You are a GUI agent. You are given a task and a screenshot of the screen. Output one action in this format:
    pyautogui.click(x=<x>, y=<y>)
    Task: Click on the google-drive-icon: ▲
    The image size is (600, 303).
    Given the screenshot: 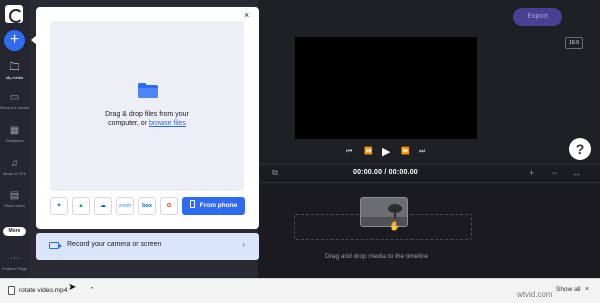 What is the action you would take?
    pyautogui.click(x=81, y=206)
    